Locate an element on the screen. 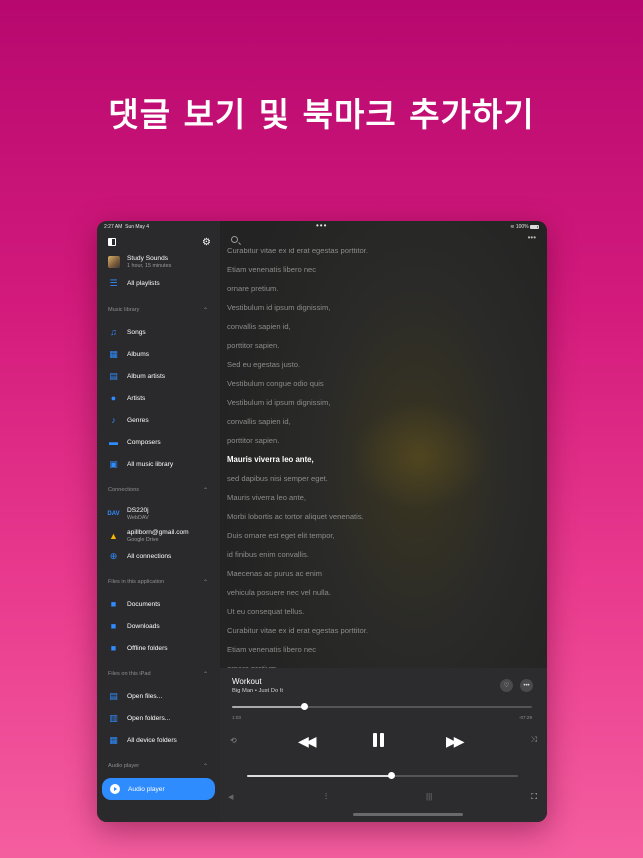  progress-knob is located at coordinates (304, 706).